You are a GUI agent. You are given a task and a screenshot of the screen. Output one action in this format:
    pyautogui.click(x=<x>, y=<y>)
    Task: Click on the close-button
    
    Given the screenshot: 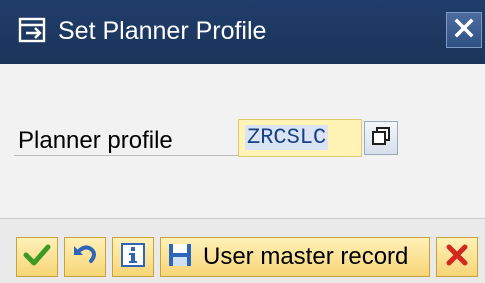 What is the action you would take?
    pyautogui.click(x=464, y=30)
    